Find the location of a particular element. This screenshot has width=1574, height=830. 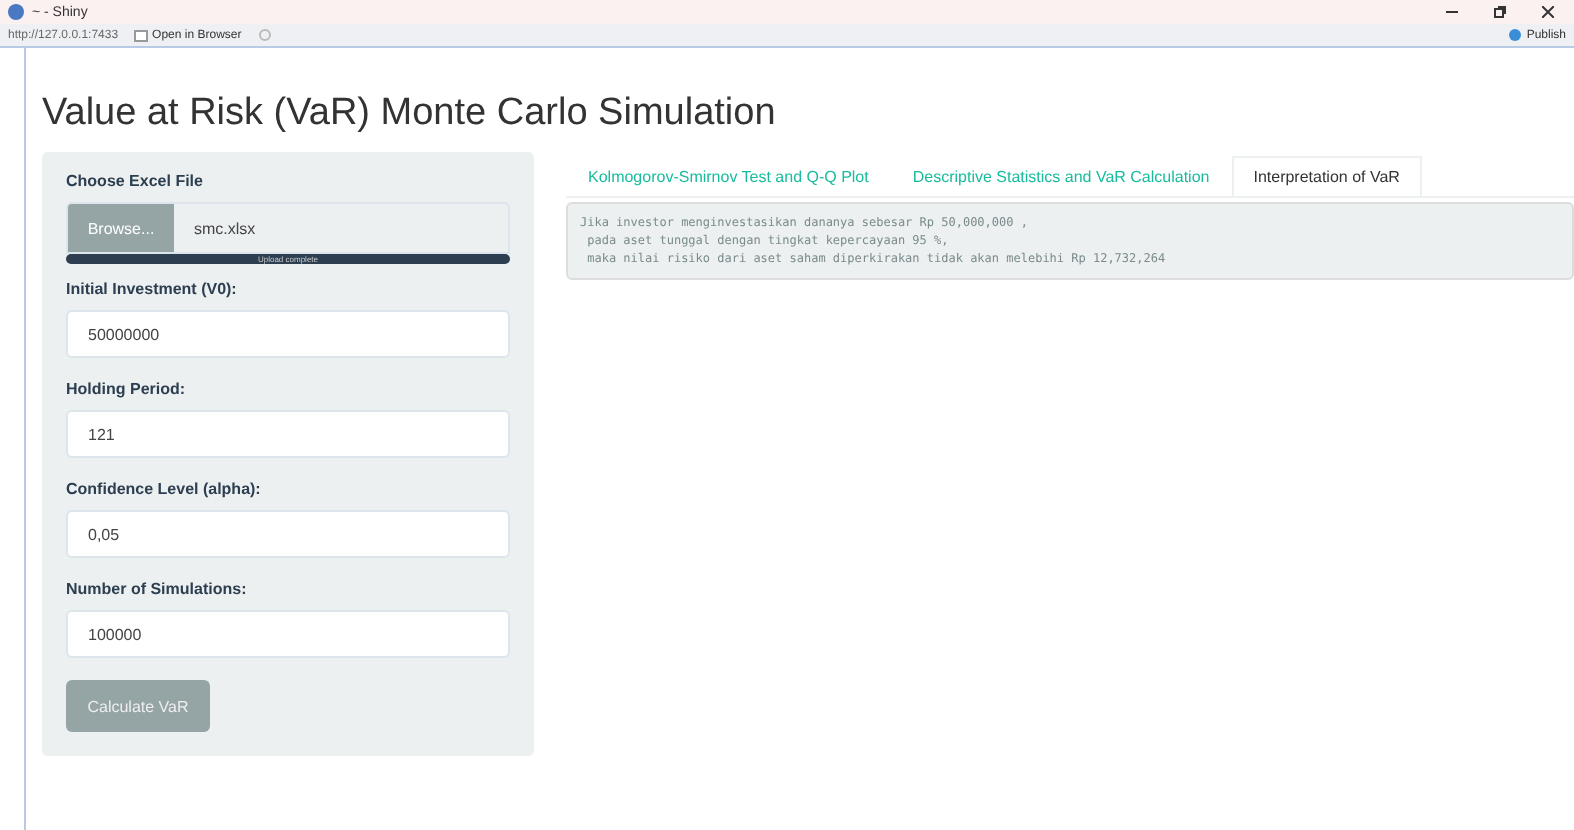

field-label: Number of Simulations: is located at coordinates (157, 589).